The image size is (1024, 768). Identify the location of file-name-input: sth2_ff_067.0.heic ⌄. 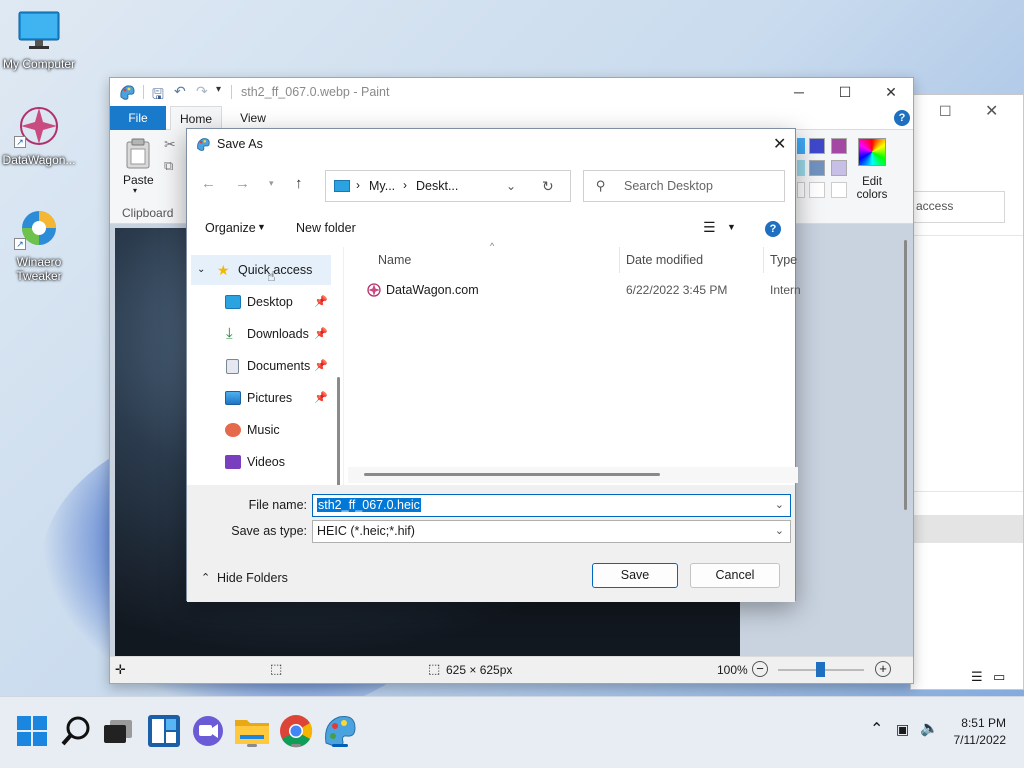
(551, 505).